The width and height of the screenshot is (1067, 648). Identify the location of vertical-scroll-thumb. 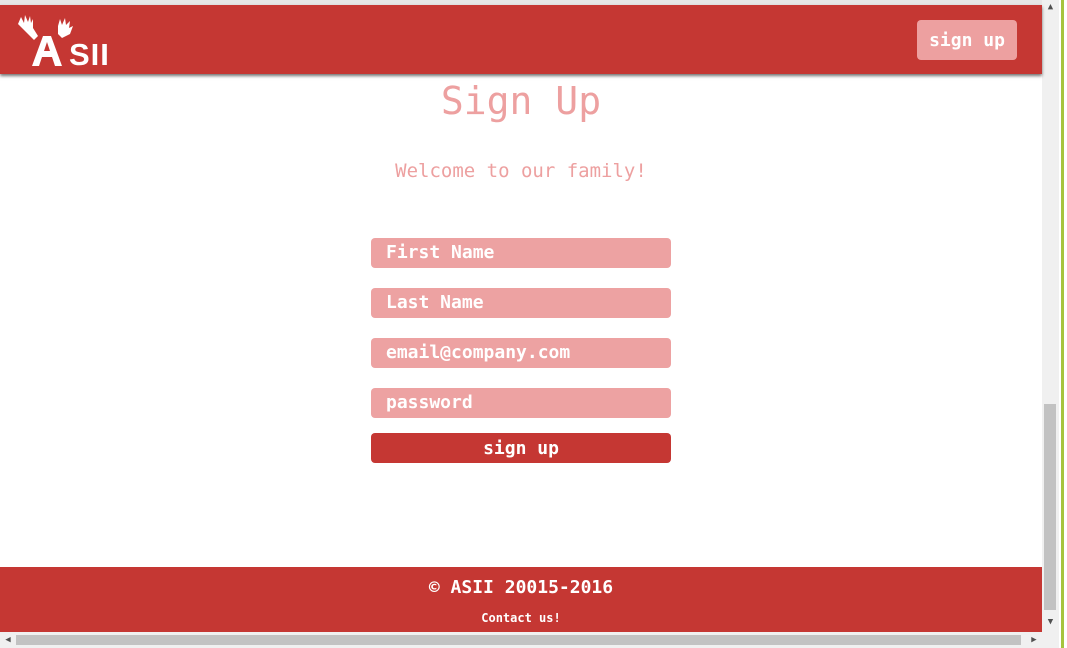
(1050, 507).